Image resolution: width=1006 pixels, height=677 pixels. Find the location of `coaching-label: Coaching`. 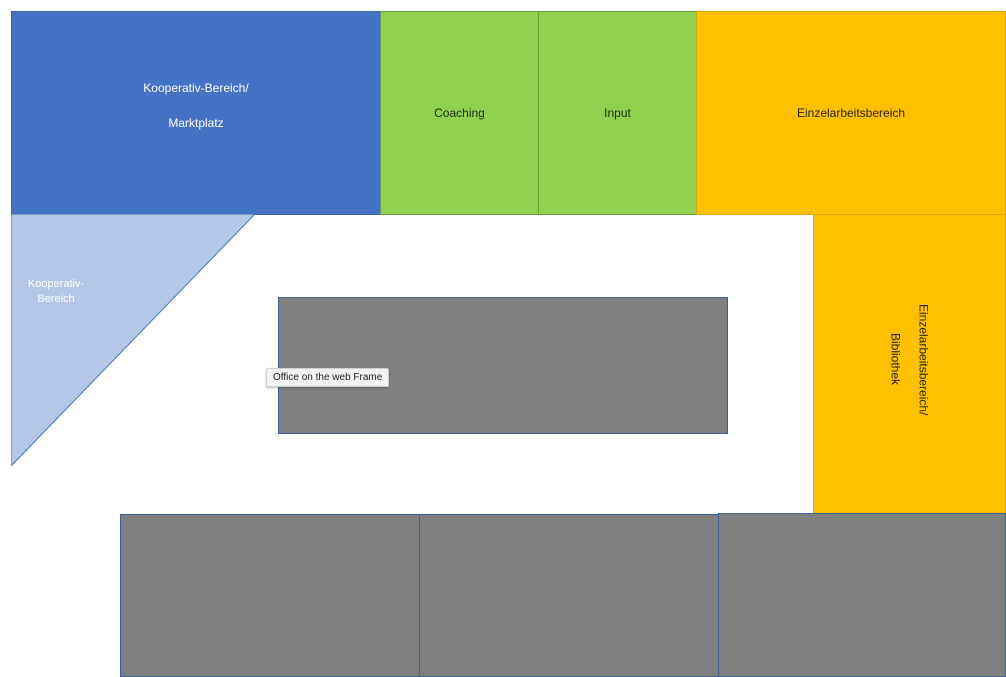

coaching-label: Coaching is located at coordinates (459, 113).